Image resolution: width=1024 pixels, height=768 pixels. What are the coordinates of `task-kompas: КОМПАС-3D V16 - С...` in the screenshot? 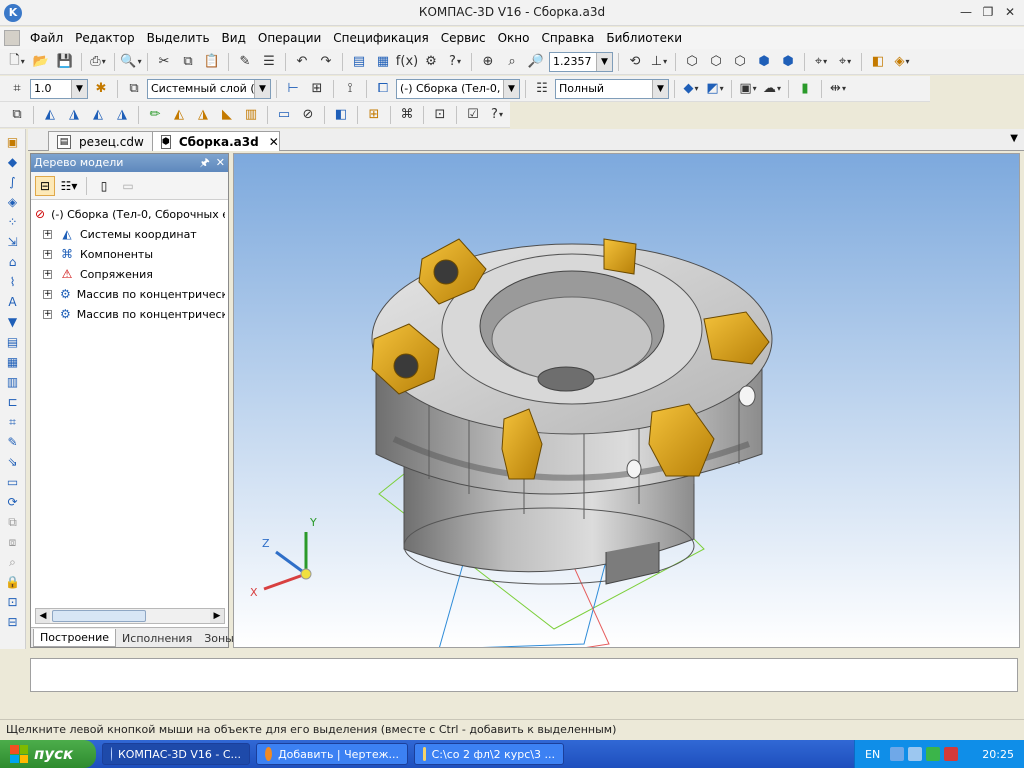 It's located at (176, 754).